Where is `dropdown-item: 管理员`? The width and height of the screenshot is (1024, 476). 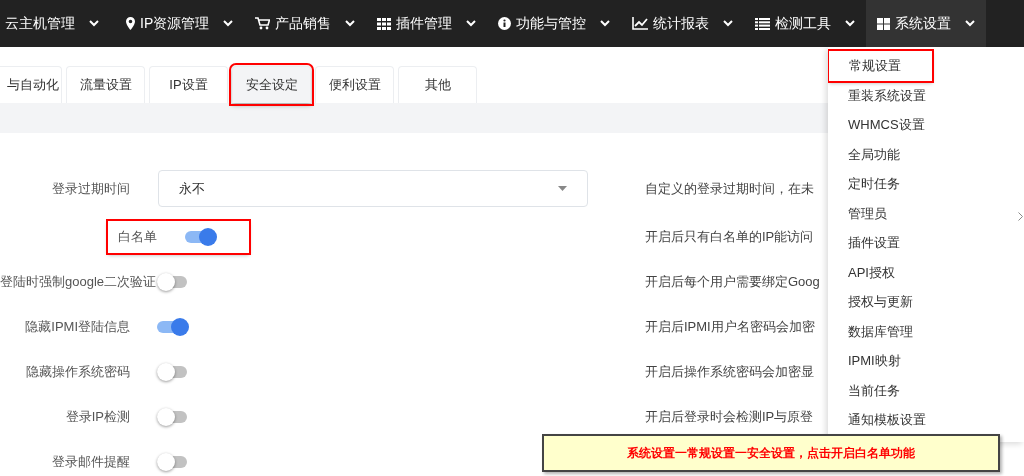 dropdown-item: 管理员 is located at coordinates (926, 213).